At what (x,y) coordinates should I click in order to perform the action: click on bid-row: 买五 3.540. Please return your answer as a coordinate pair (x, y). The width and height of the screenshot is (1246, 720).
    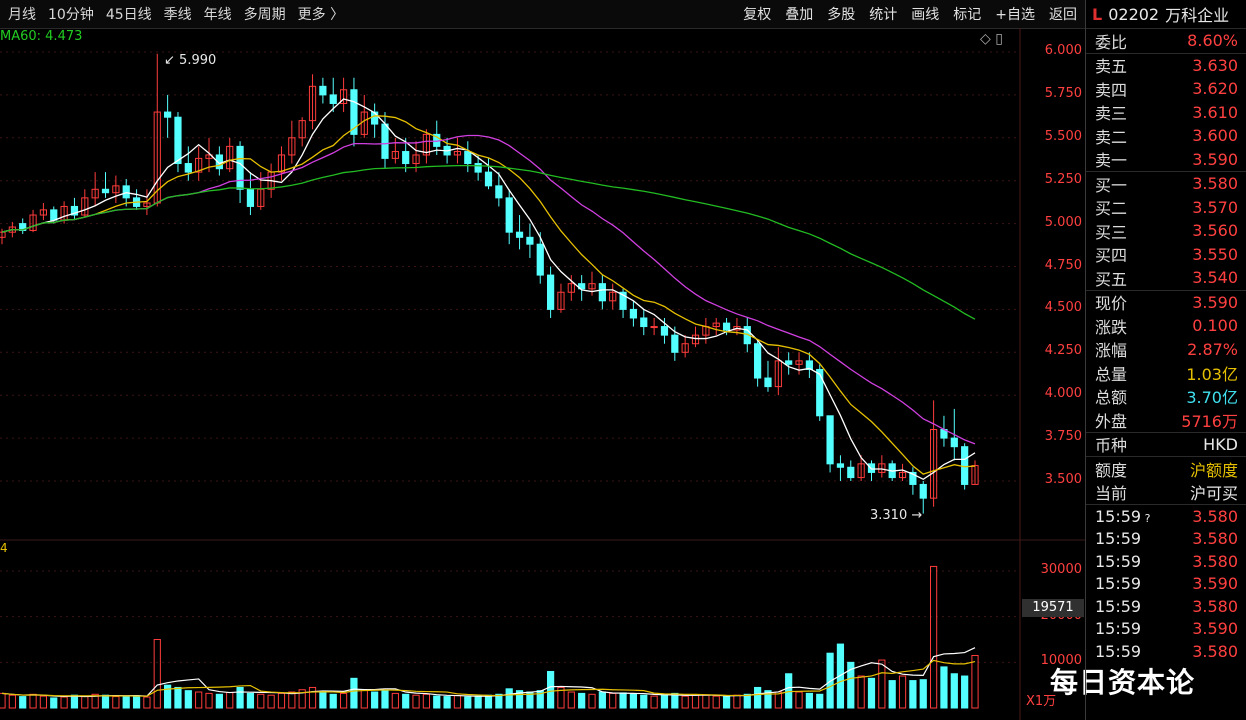
    Looking at the image, I should click on (1166, 278).